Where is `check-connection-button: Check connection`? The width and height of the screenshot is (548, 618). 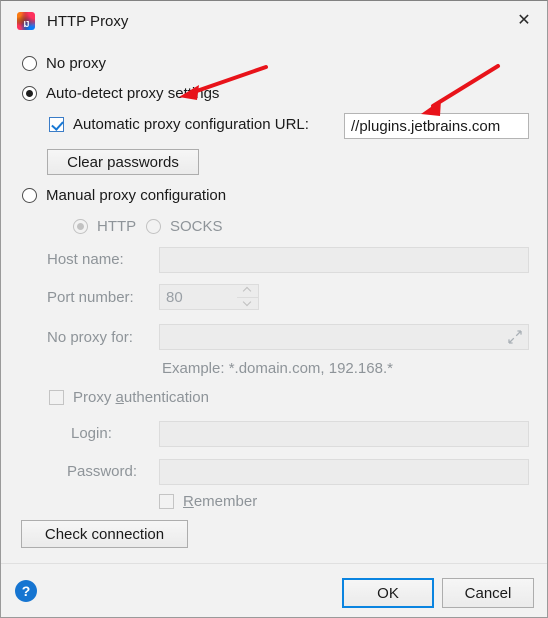 check-connection-button: Check connection is located at coordinates (104, 534).